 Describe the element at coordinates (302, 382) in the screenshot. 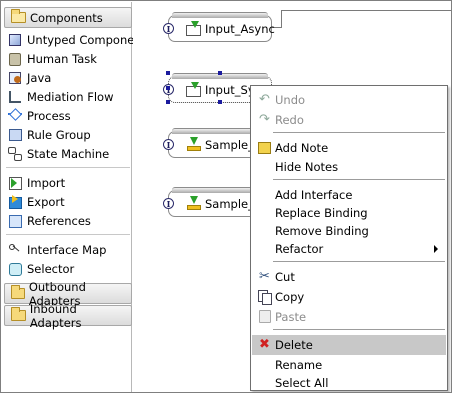

I see `menu-item-label: Select All` at that location.